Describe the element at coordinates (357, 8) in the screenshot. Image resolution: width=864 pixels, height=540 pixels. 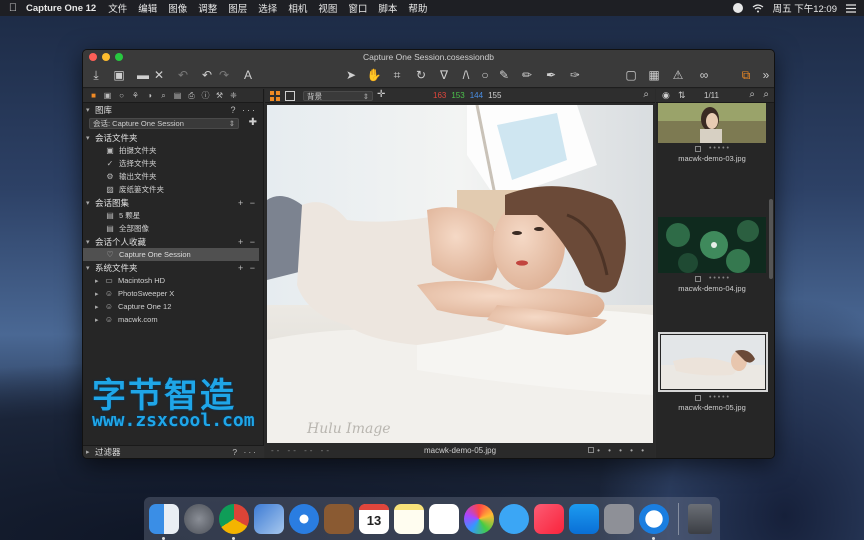
I see `menu-window: 窗口` at that location.